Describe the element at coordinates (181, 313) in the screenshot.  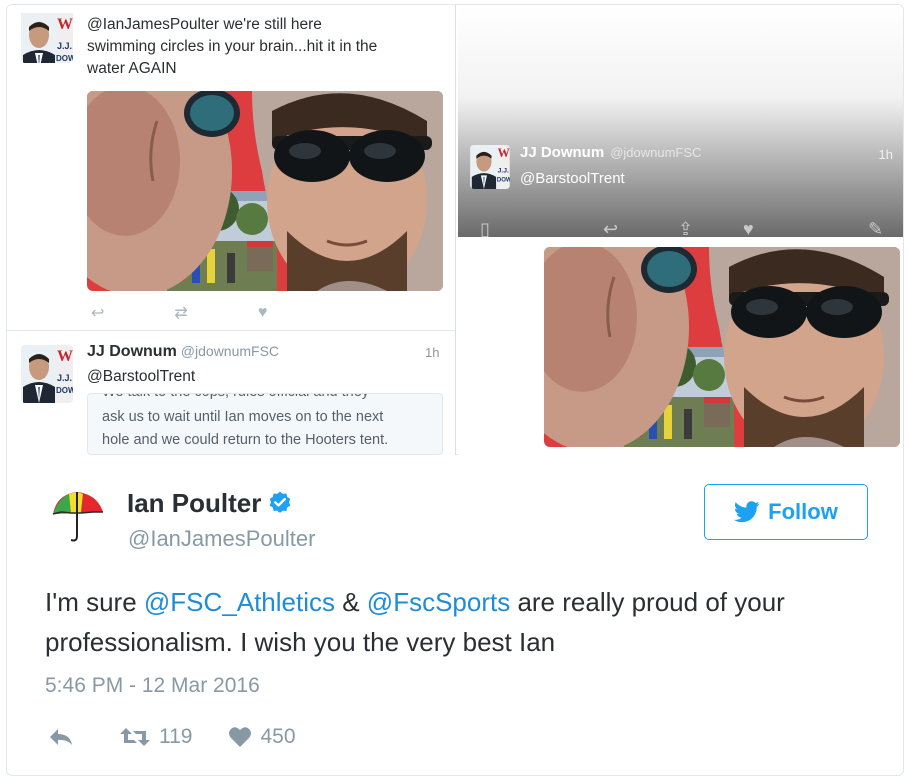
I see `retweet-icon: ⇄` at that location.